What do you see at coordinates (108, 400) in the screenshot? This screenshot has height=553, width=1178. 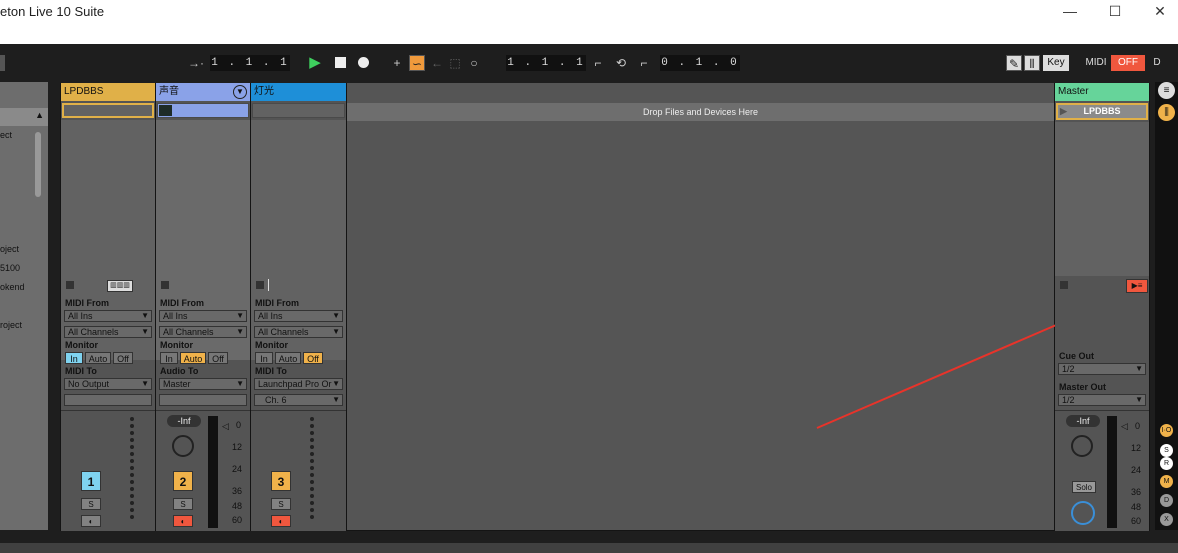 I see `midi-to-channel` at bounding box center [108, 400].